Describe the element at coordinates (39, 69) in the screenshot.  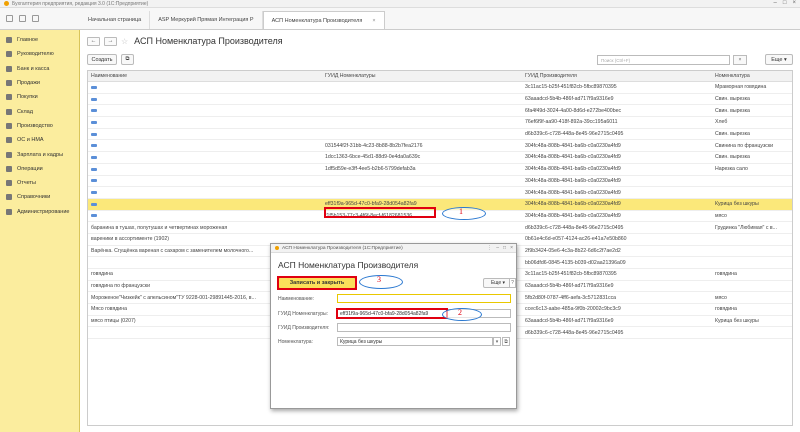
I see `sidebar-item-bank: Банк и касса` at that location.